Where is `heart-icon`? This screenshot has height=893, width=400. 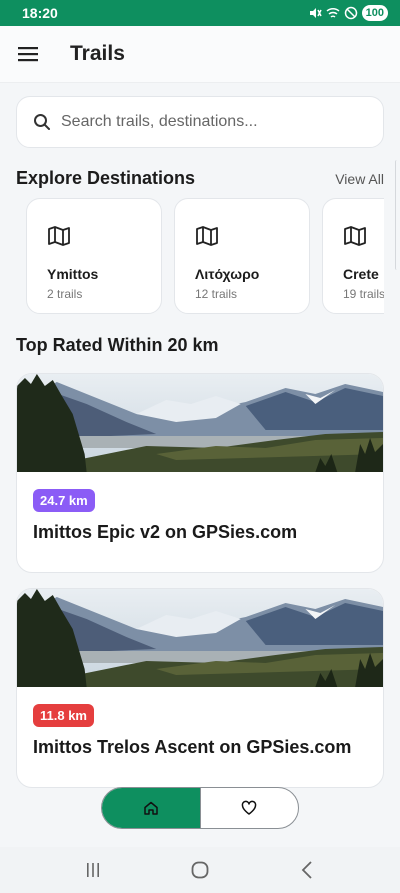
heart-icon is located at coordinates (249, 807).